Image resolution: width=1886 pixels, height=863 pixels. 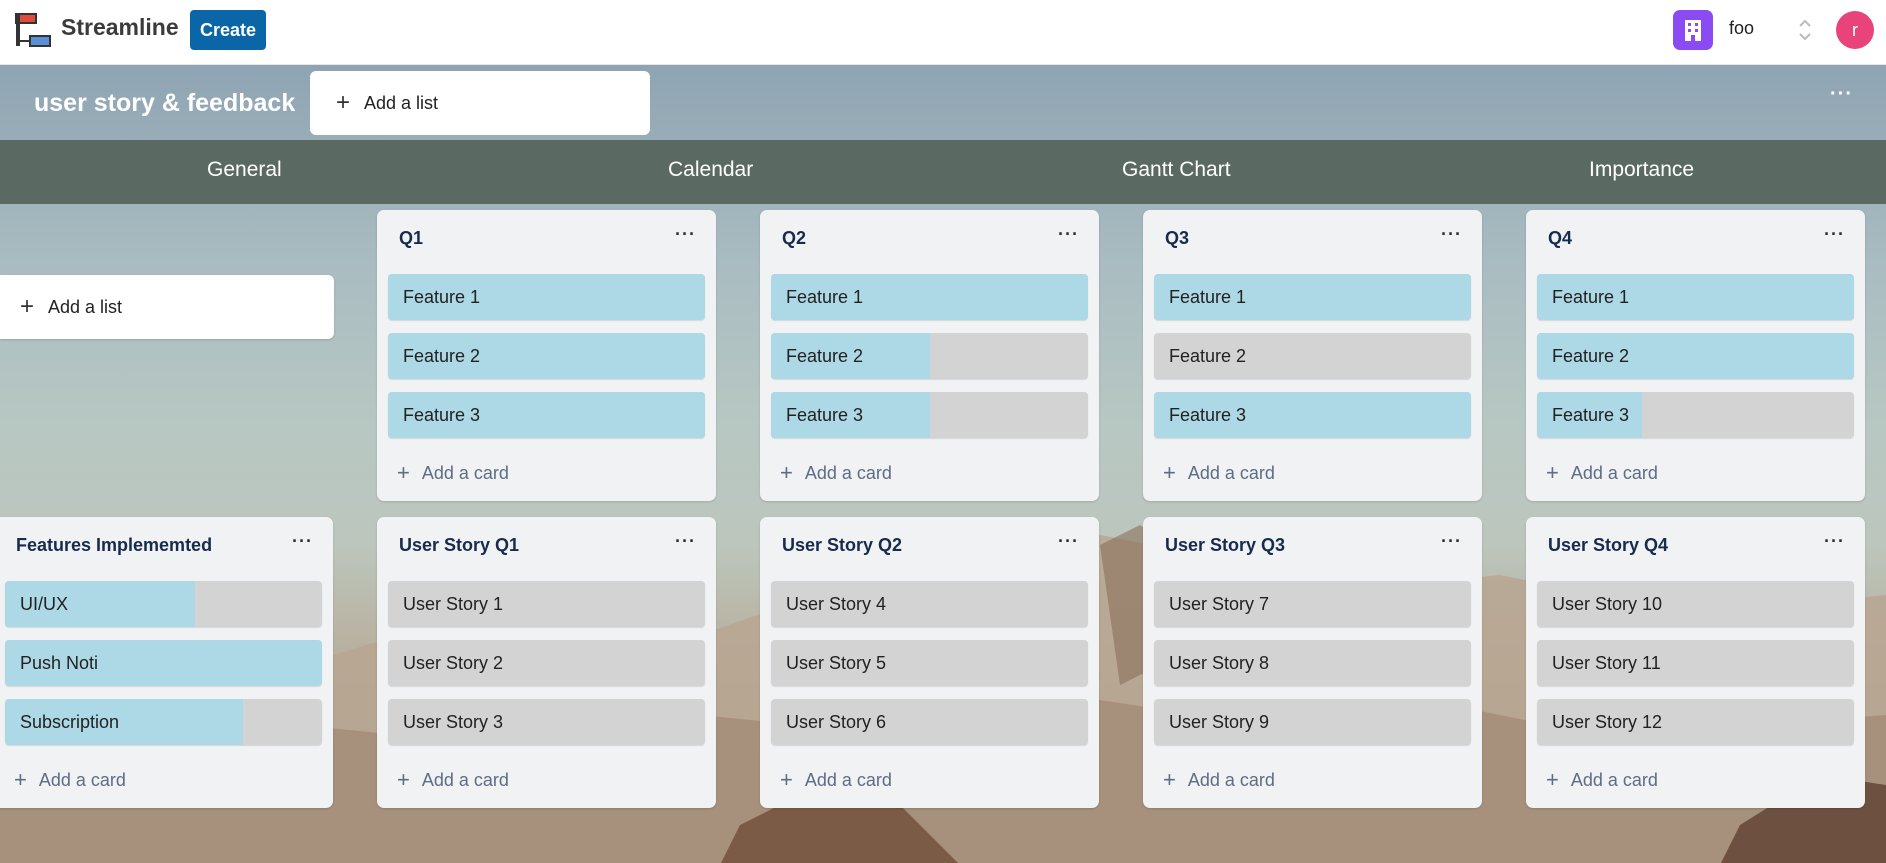 I want to click on list-title: Q2, so click(x=794, y=238).